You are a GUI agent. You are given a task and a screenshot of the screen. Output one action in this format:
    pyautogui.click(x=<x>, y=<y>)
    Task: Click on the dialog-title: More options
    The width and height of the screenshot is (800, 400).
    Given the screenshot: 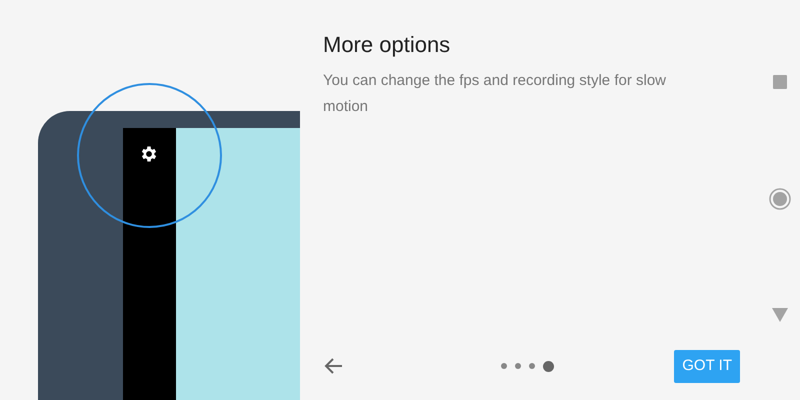 What is the action you would take?
    pyautogui.click(x=387, y=45)
    